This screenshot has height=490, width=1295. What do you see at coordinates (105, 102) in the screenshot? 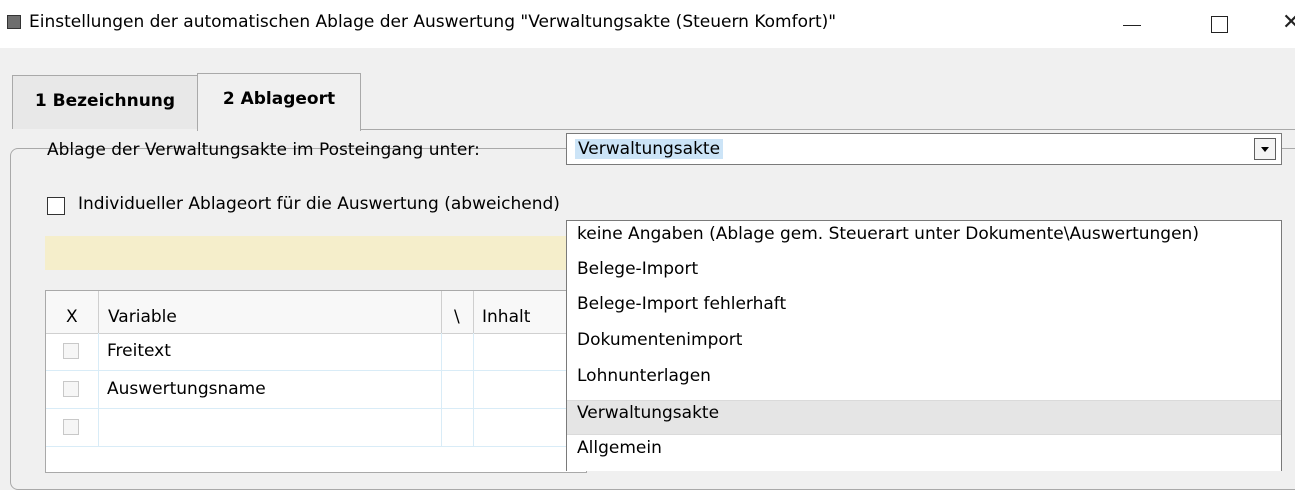
I see `tab-bezeichnung: 1 Bezeichnung` at bounding box center [105, 102].